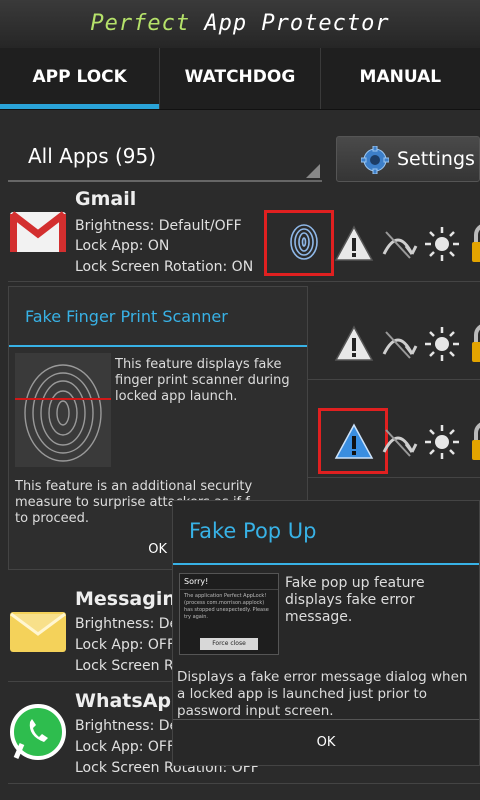 The height and width of the screenshot is (800, 480). Describe the element at coordinates (38, 632) in the screenshot. I see `messaging-icon` at that location.